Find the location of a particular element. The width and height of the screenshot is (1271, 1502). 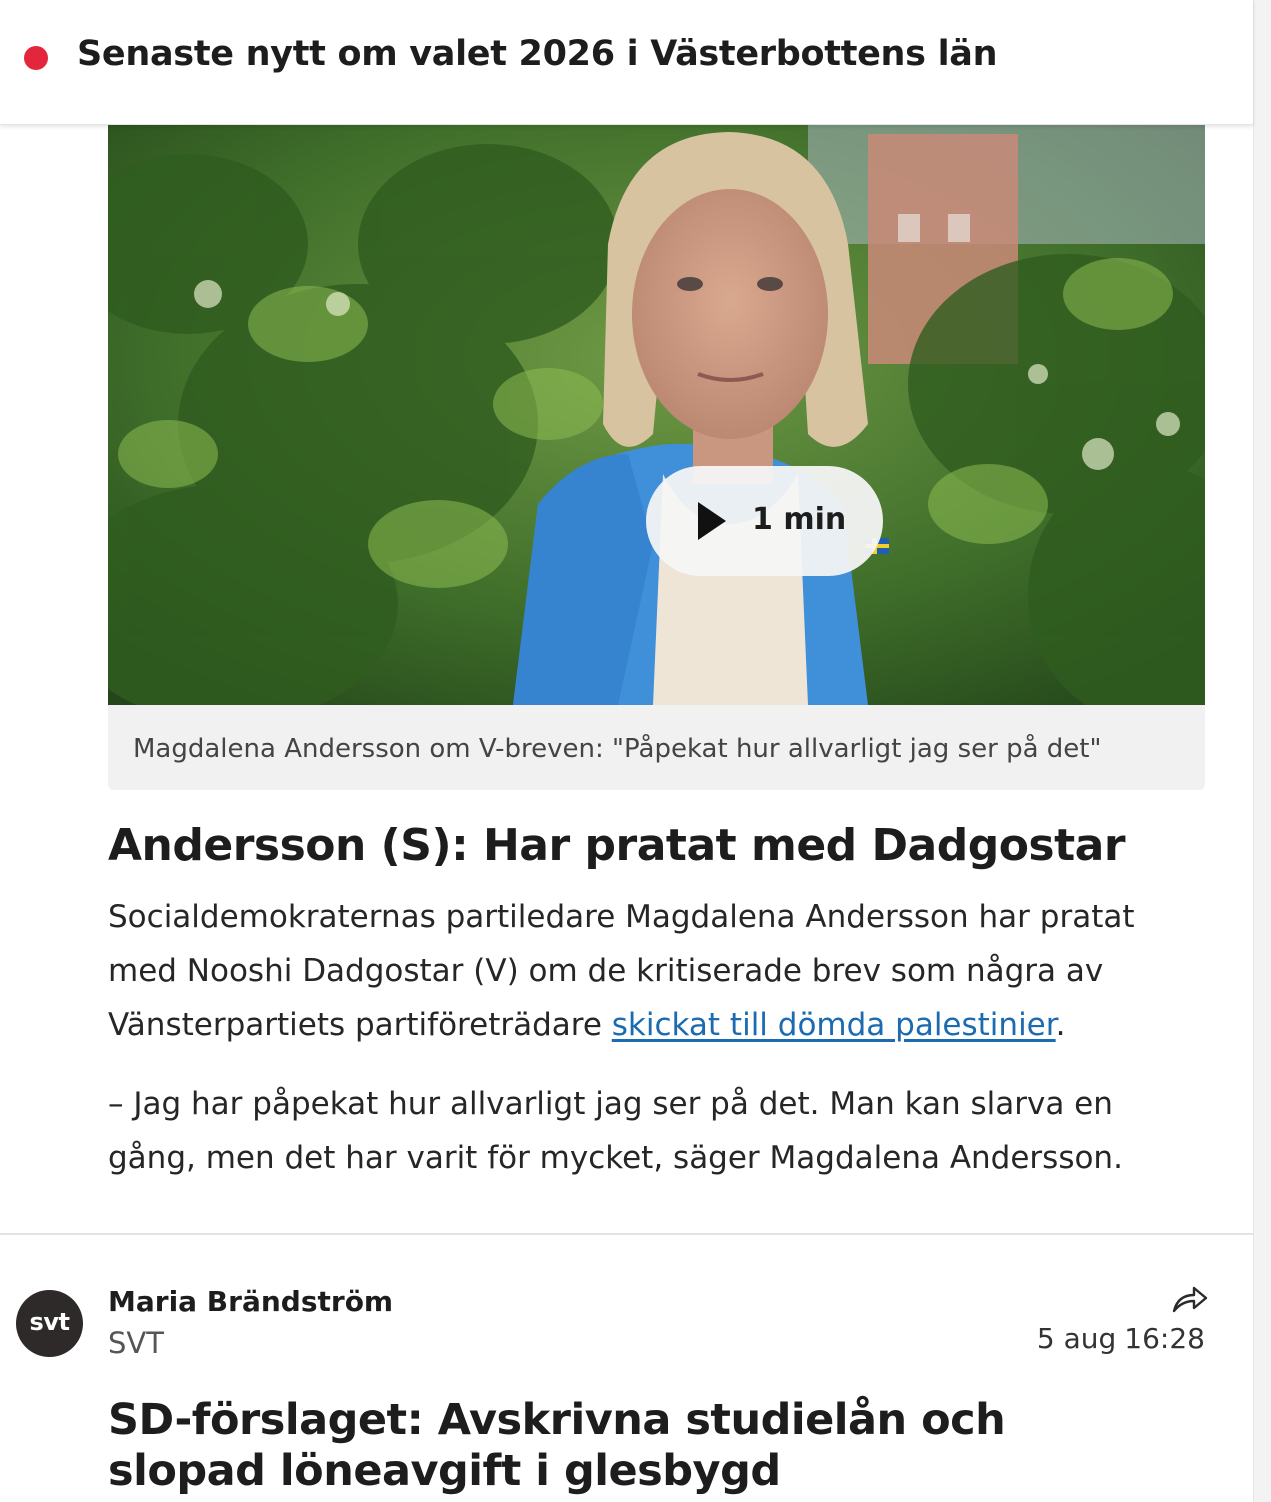

scrollbar-track is located at coordinates (1262, 751).